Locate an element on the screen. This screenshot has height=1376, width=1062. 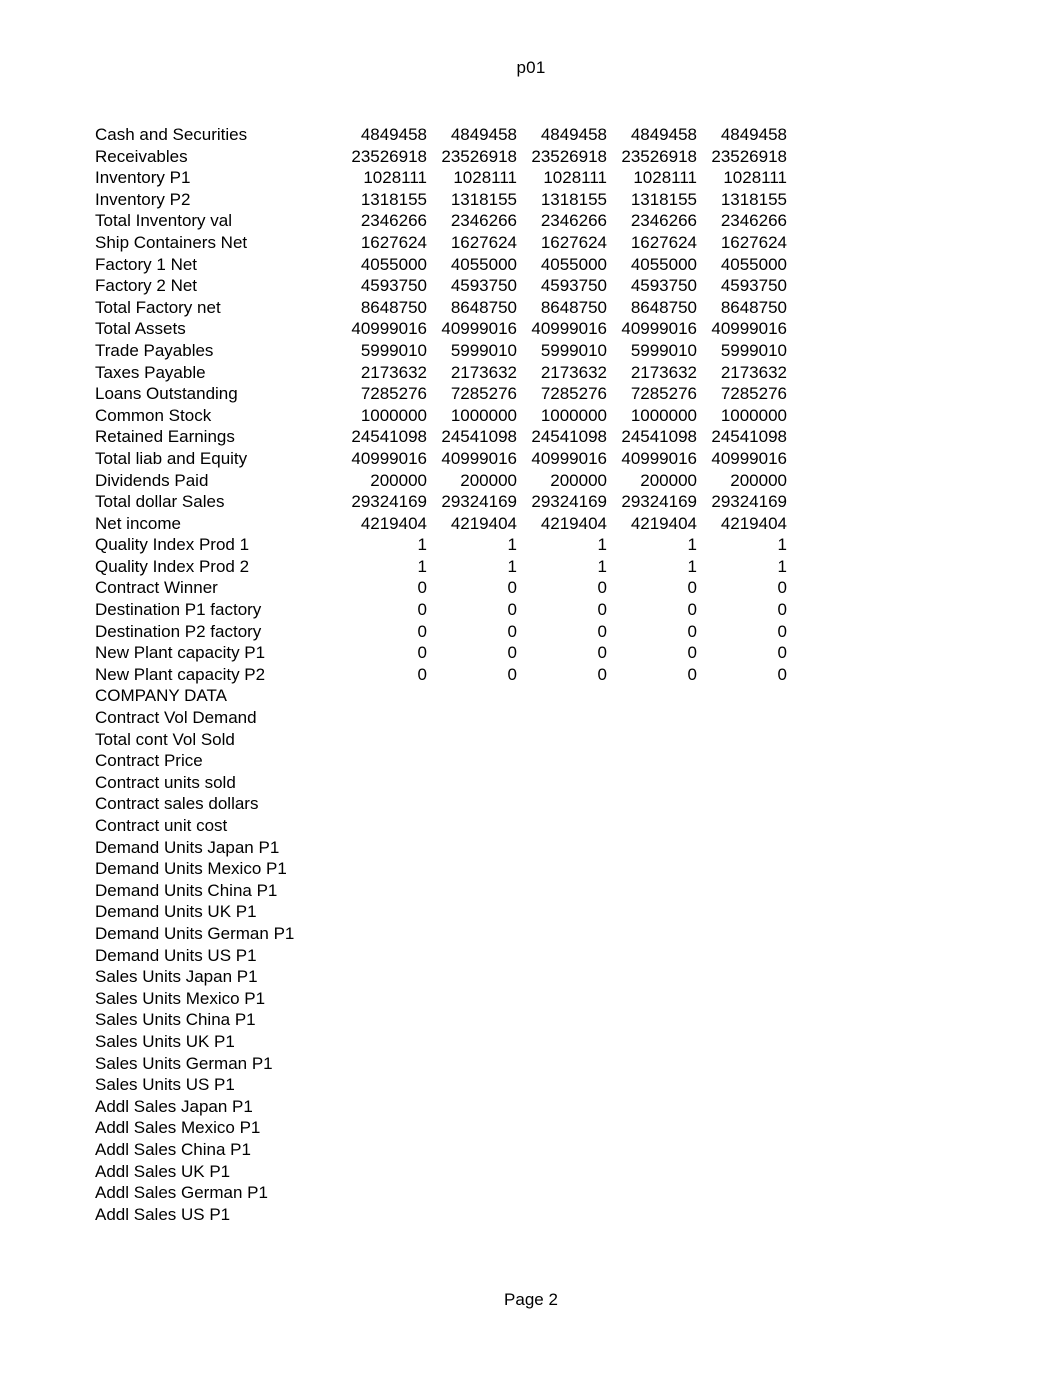
table-row: Sales Units Mexico P1 is located at coordinates (441, 999).